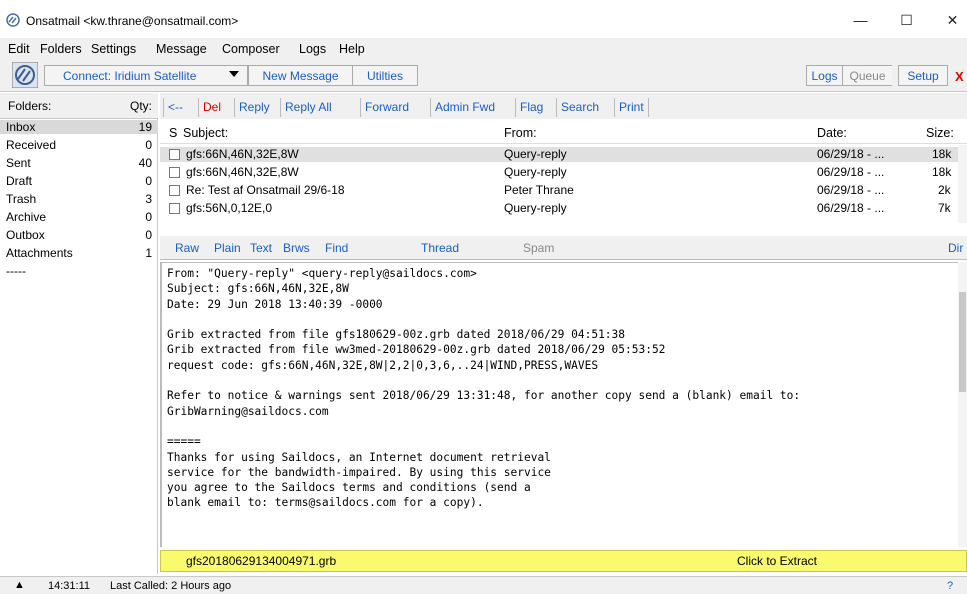  I want to click on tab-plain: Plain, so click(227, 248).